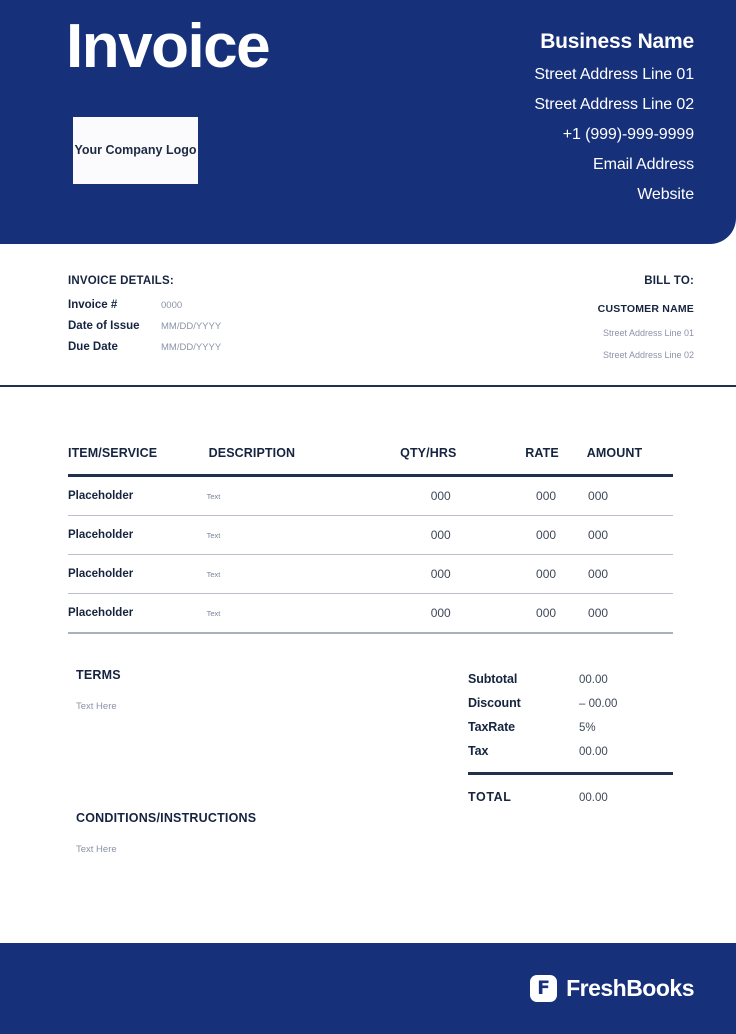 This screenshot has height=1034, width=736. Describe the element at coordinates (570, 727) in the screenshot. I see `tax-rate-row: TaxRate 5%` at that location.